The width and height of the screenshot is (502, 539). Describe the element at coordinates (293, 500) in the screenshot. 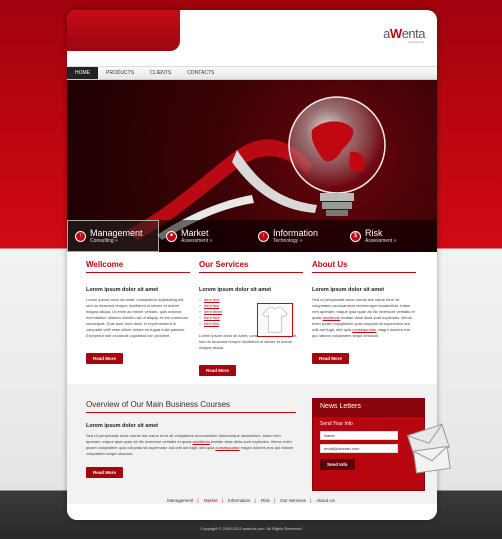

I see `footer-link-our-services: Our Services` at that location.